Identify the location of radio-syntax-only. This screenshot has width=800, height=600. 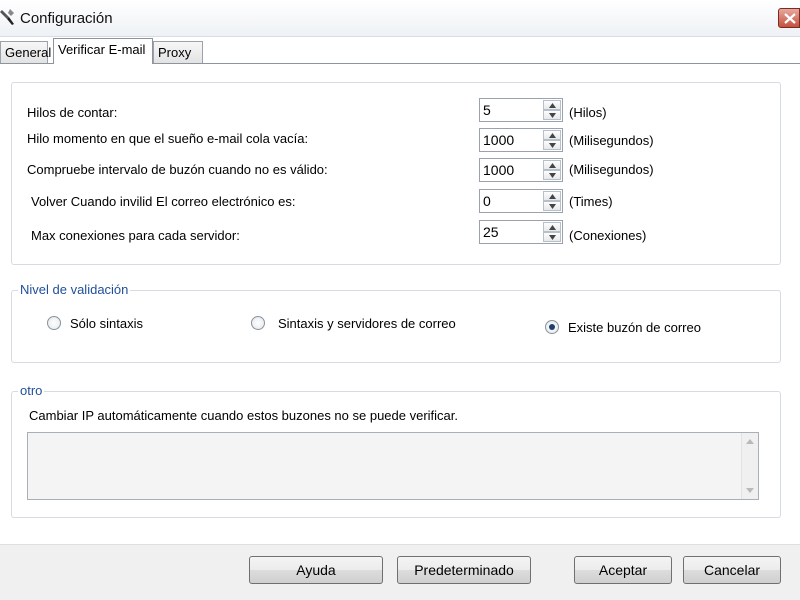
(54, 323).